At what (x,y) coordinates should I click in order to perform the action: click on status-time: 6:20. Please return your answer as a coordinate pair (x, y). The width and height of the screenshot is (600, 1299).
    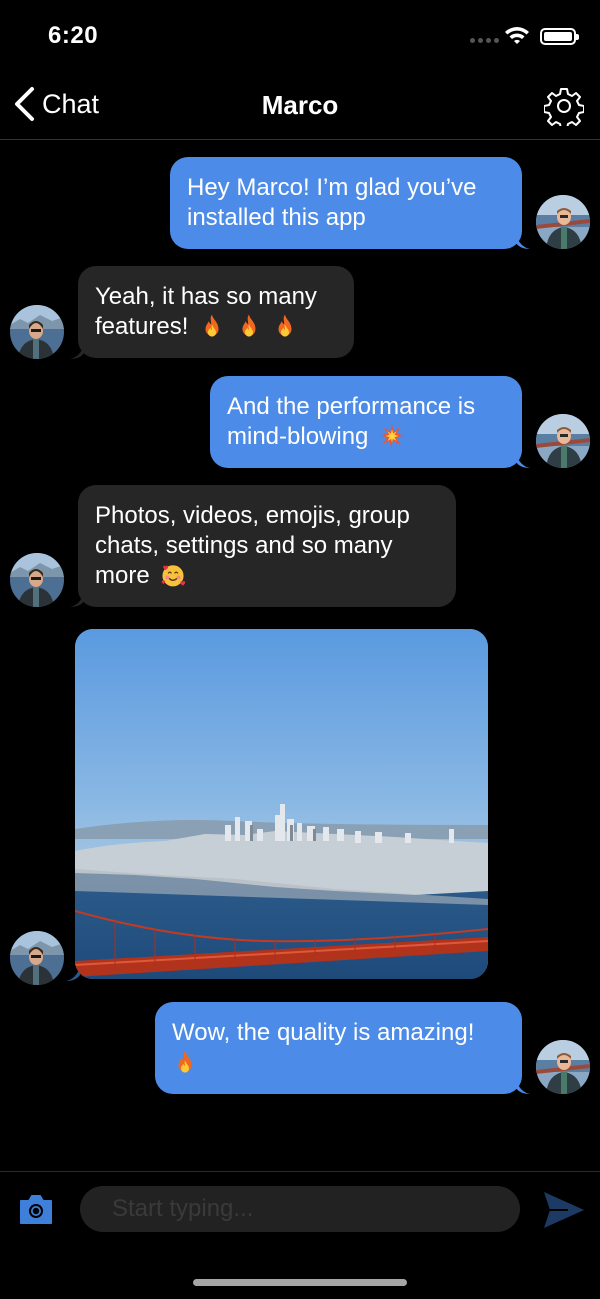
    Looking at the image, I should click on (73, 35).